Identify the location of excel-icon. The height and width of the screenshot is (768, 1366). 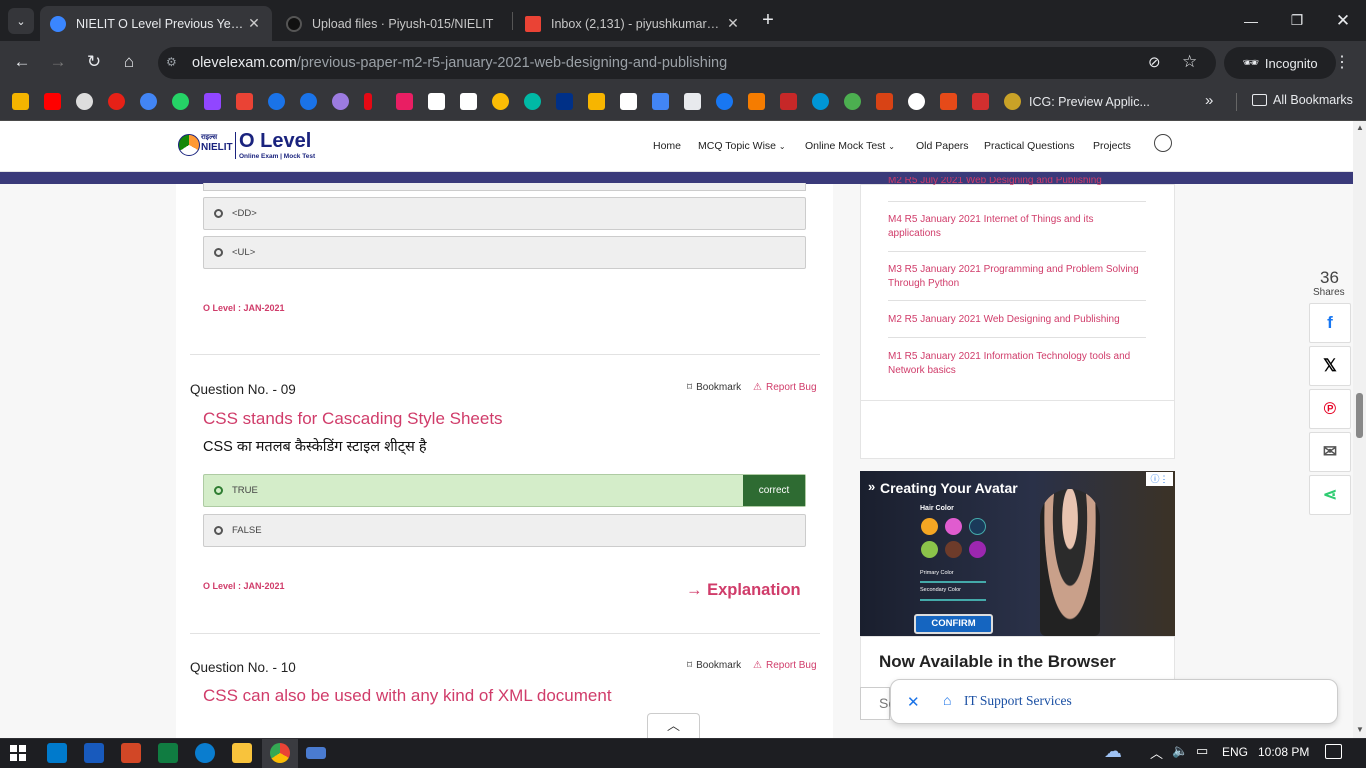
(168, 753).